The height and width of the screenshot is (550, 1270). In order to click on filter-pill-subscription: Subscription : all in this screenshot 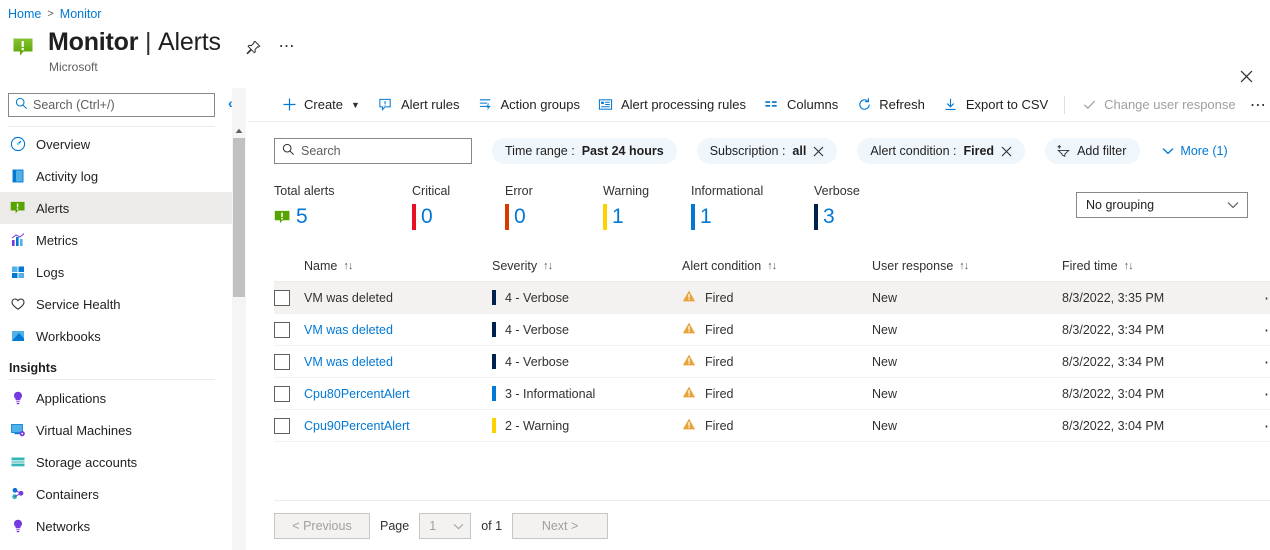, I will do `click(767, 151)`.